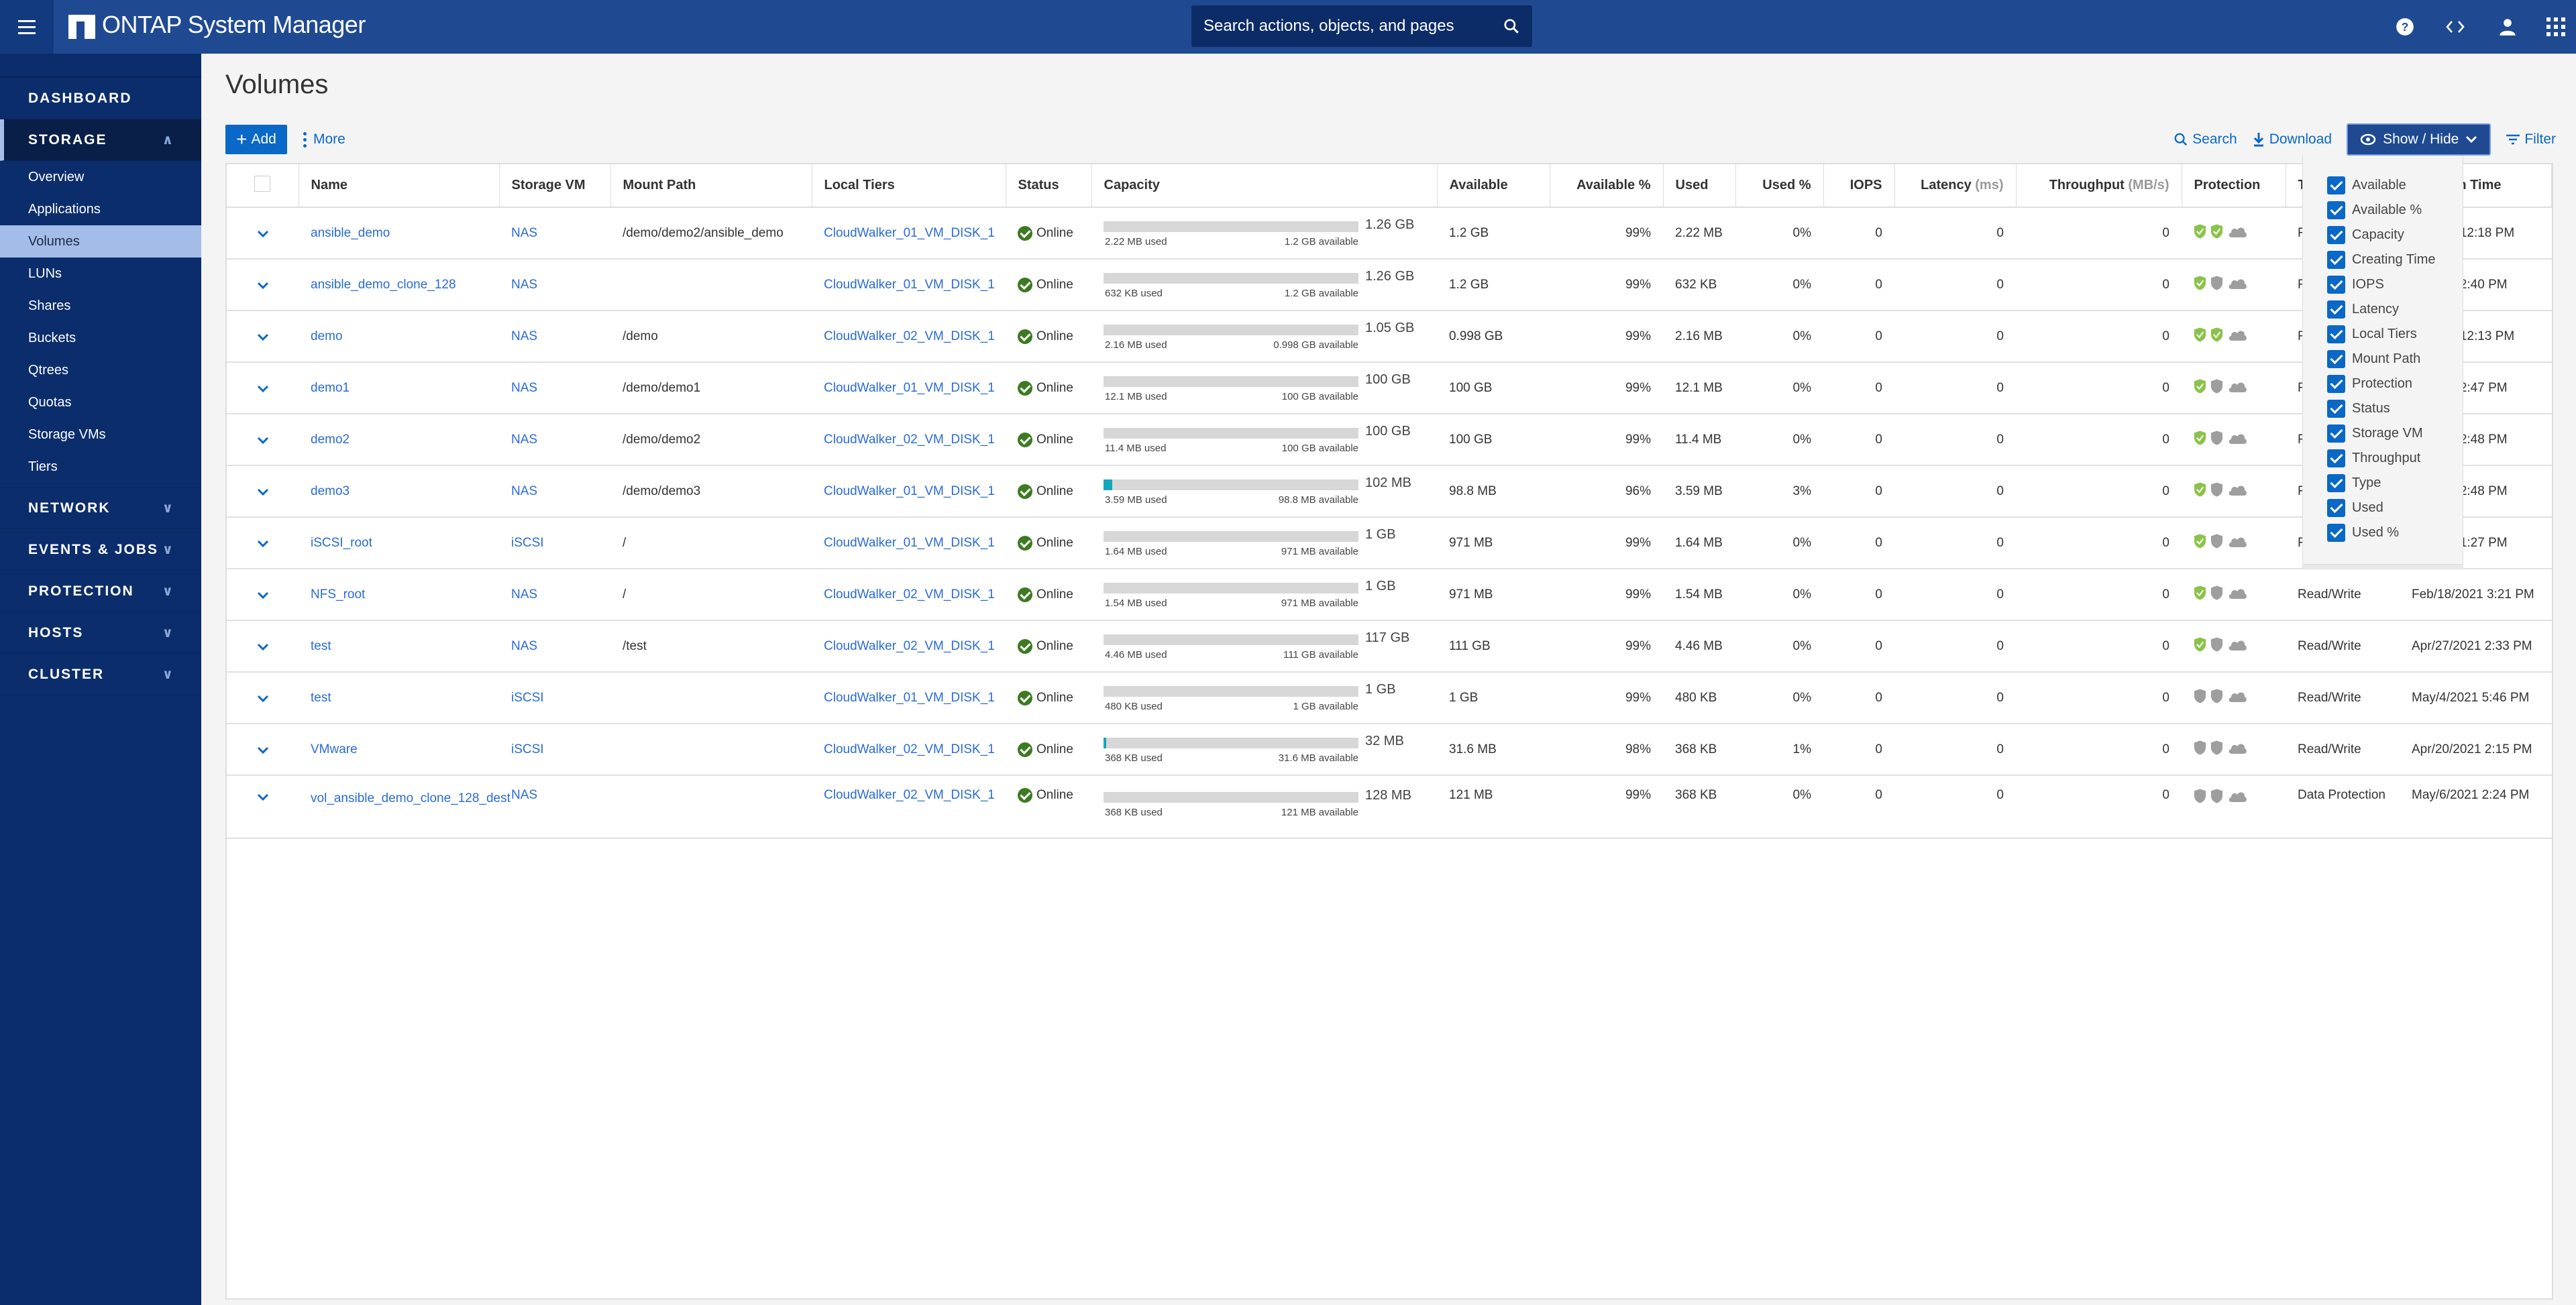  What do you see at coordinates (100, 402) in the screenshot?
I see `sidebar-item-quotas: Quotas` at bounding box center [100, 402].